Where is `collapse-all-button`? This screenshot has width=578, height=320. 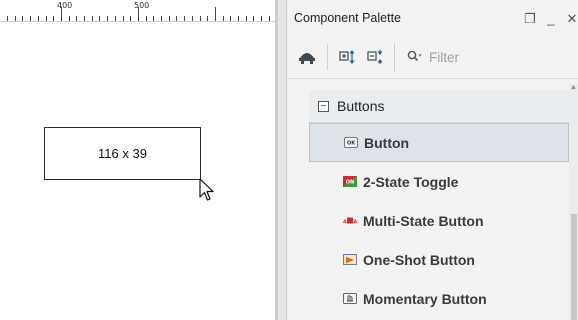
collapse-all-button is located at coordinates (376, 57).